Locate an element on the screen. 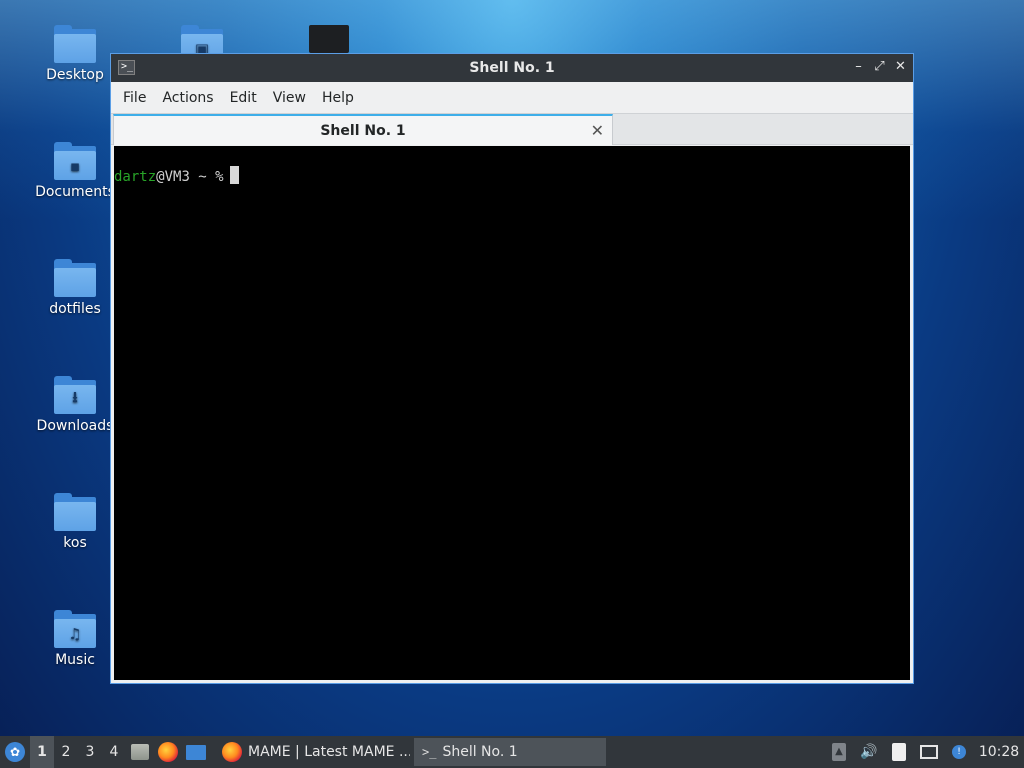 This screenshot has height=768, width=1024. workspace-1: 1 is located at coordinates (42, 752).